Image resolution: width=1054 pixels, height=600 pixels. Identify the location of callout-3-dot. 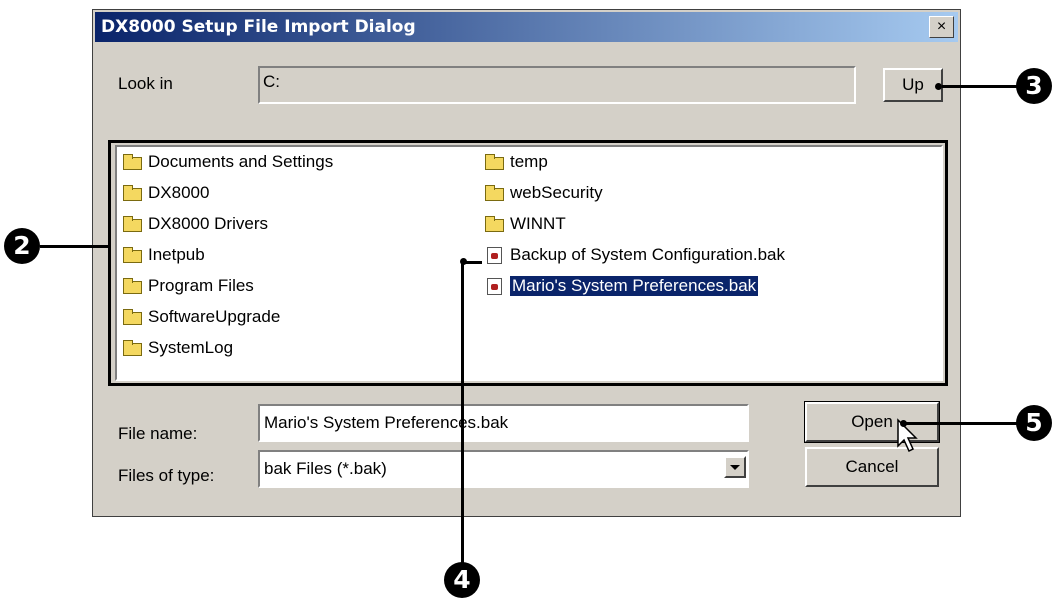
(938, 86).